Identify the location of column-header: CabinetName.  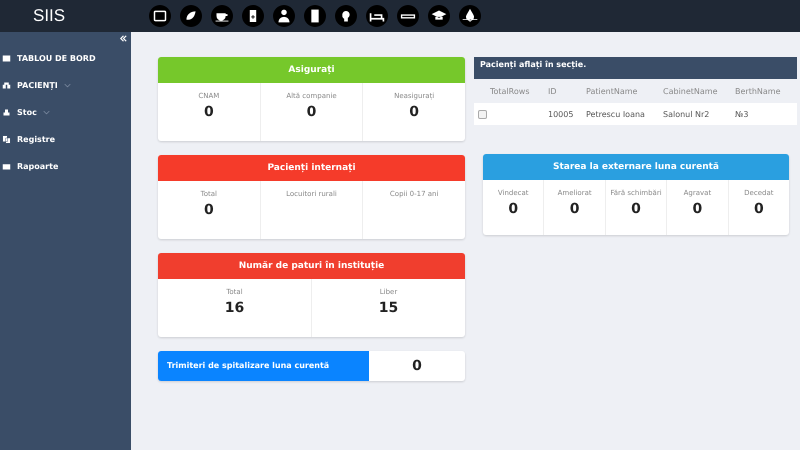
(691, 91).